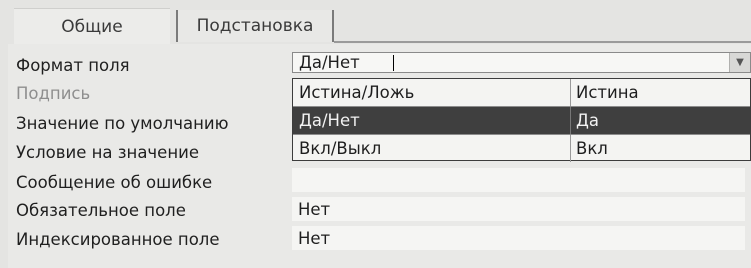  I want to click on field-format-value: Да/Нет, so click(329, 62).